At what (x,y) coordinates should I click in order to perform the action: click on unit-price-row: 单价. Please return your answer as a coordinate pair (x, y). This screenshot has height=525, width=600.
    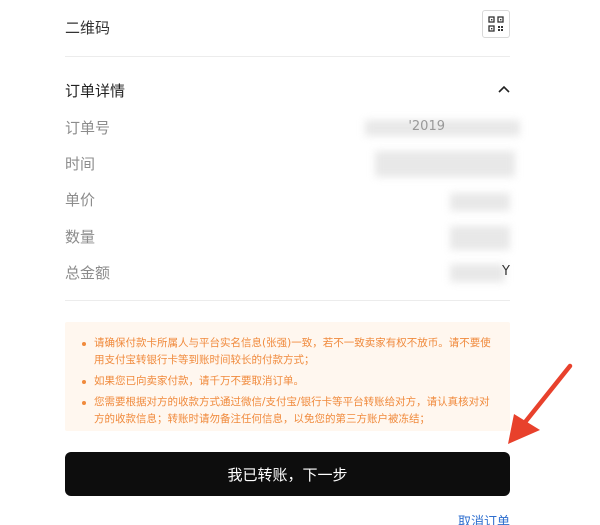
    Looking at the image, I should click on (287, 200).